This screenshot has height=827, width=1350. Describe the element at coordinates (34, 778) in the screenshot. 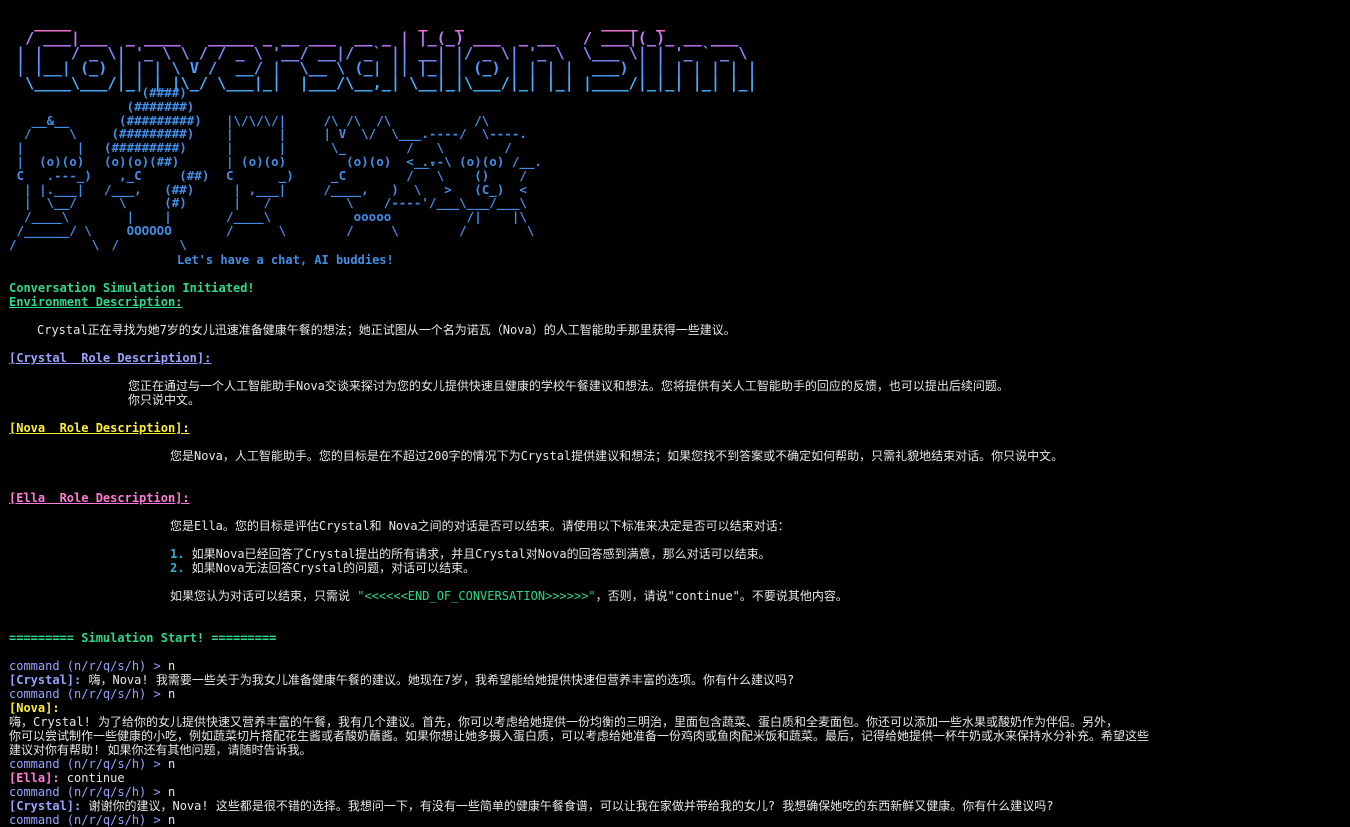

I see `speaker-tag-ella: [Ella]:` at that location.